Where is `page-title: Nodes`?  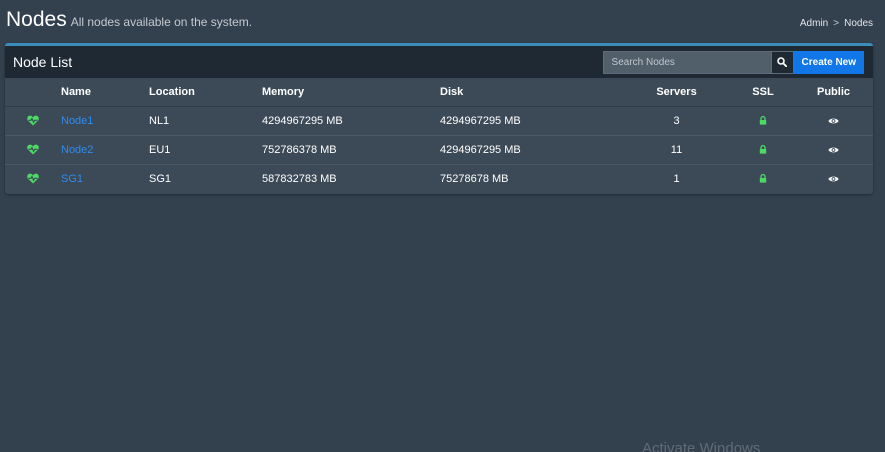 page-title: Nodes is located at coordinates (36, 19).